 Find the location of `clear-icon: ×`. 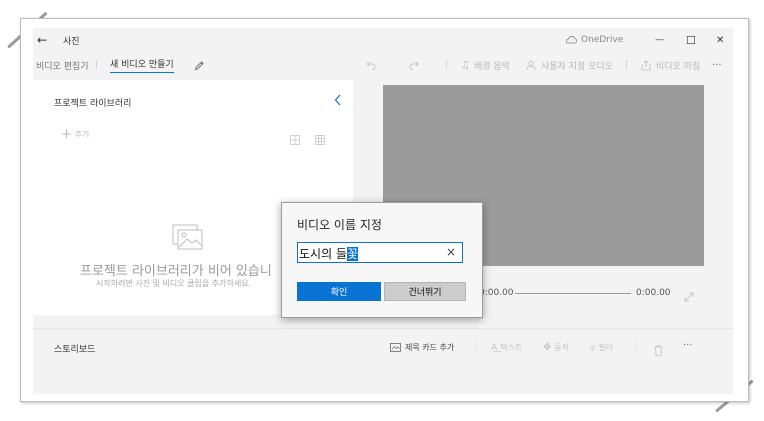

clear-icon: × is located at coordinates (450, 252).